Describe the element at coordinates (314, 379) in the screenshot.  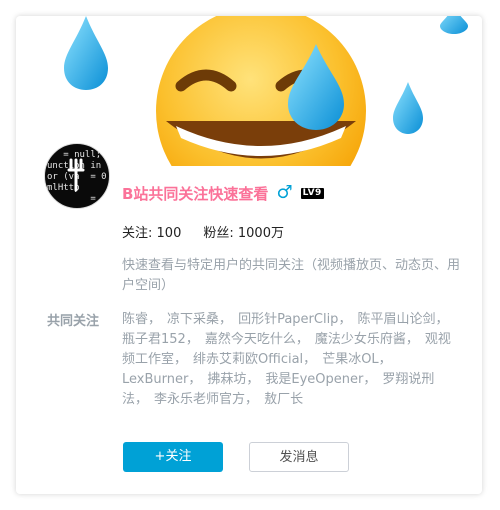
I see `common-follow-user: 我是EyeOpener` at that location.